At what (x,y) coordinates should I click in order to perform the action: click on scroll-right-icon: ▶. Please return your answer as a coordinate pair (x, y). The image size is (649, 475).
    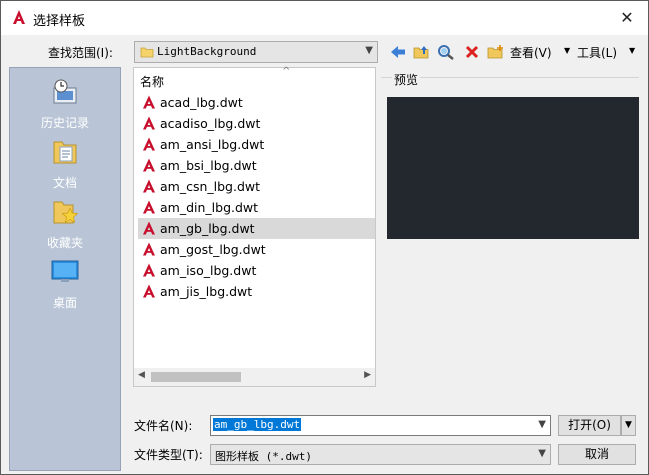
    Looking at the image, I should click on (367, 375).